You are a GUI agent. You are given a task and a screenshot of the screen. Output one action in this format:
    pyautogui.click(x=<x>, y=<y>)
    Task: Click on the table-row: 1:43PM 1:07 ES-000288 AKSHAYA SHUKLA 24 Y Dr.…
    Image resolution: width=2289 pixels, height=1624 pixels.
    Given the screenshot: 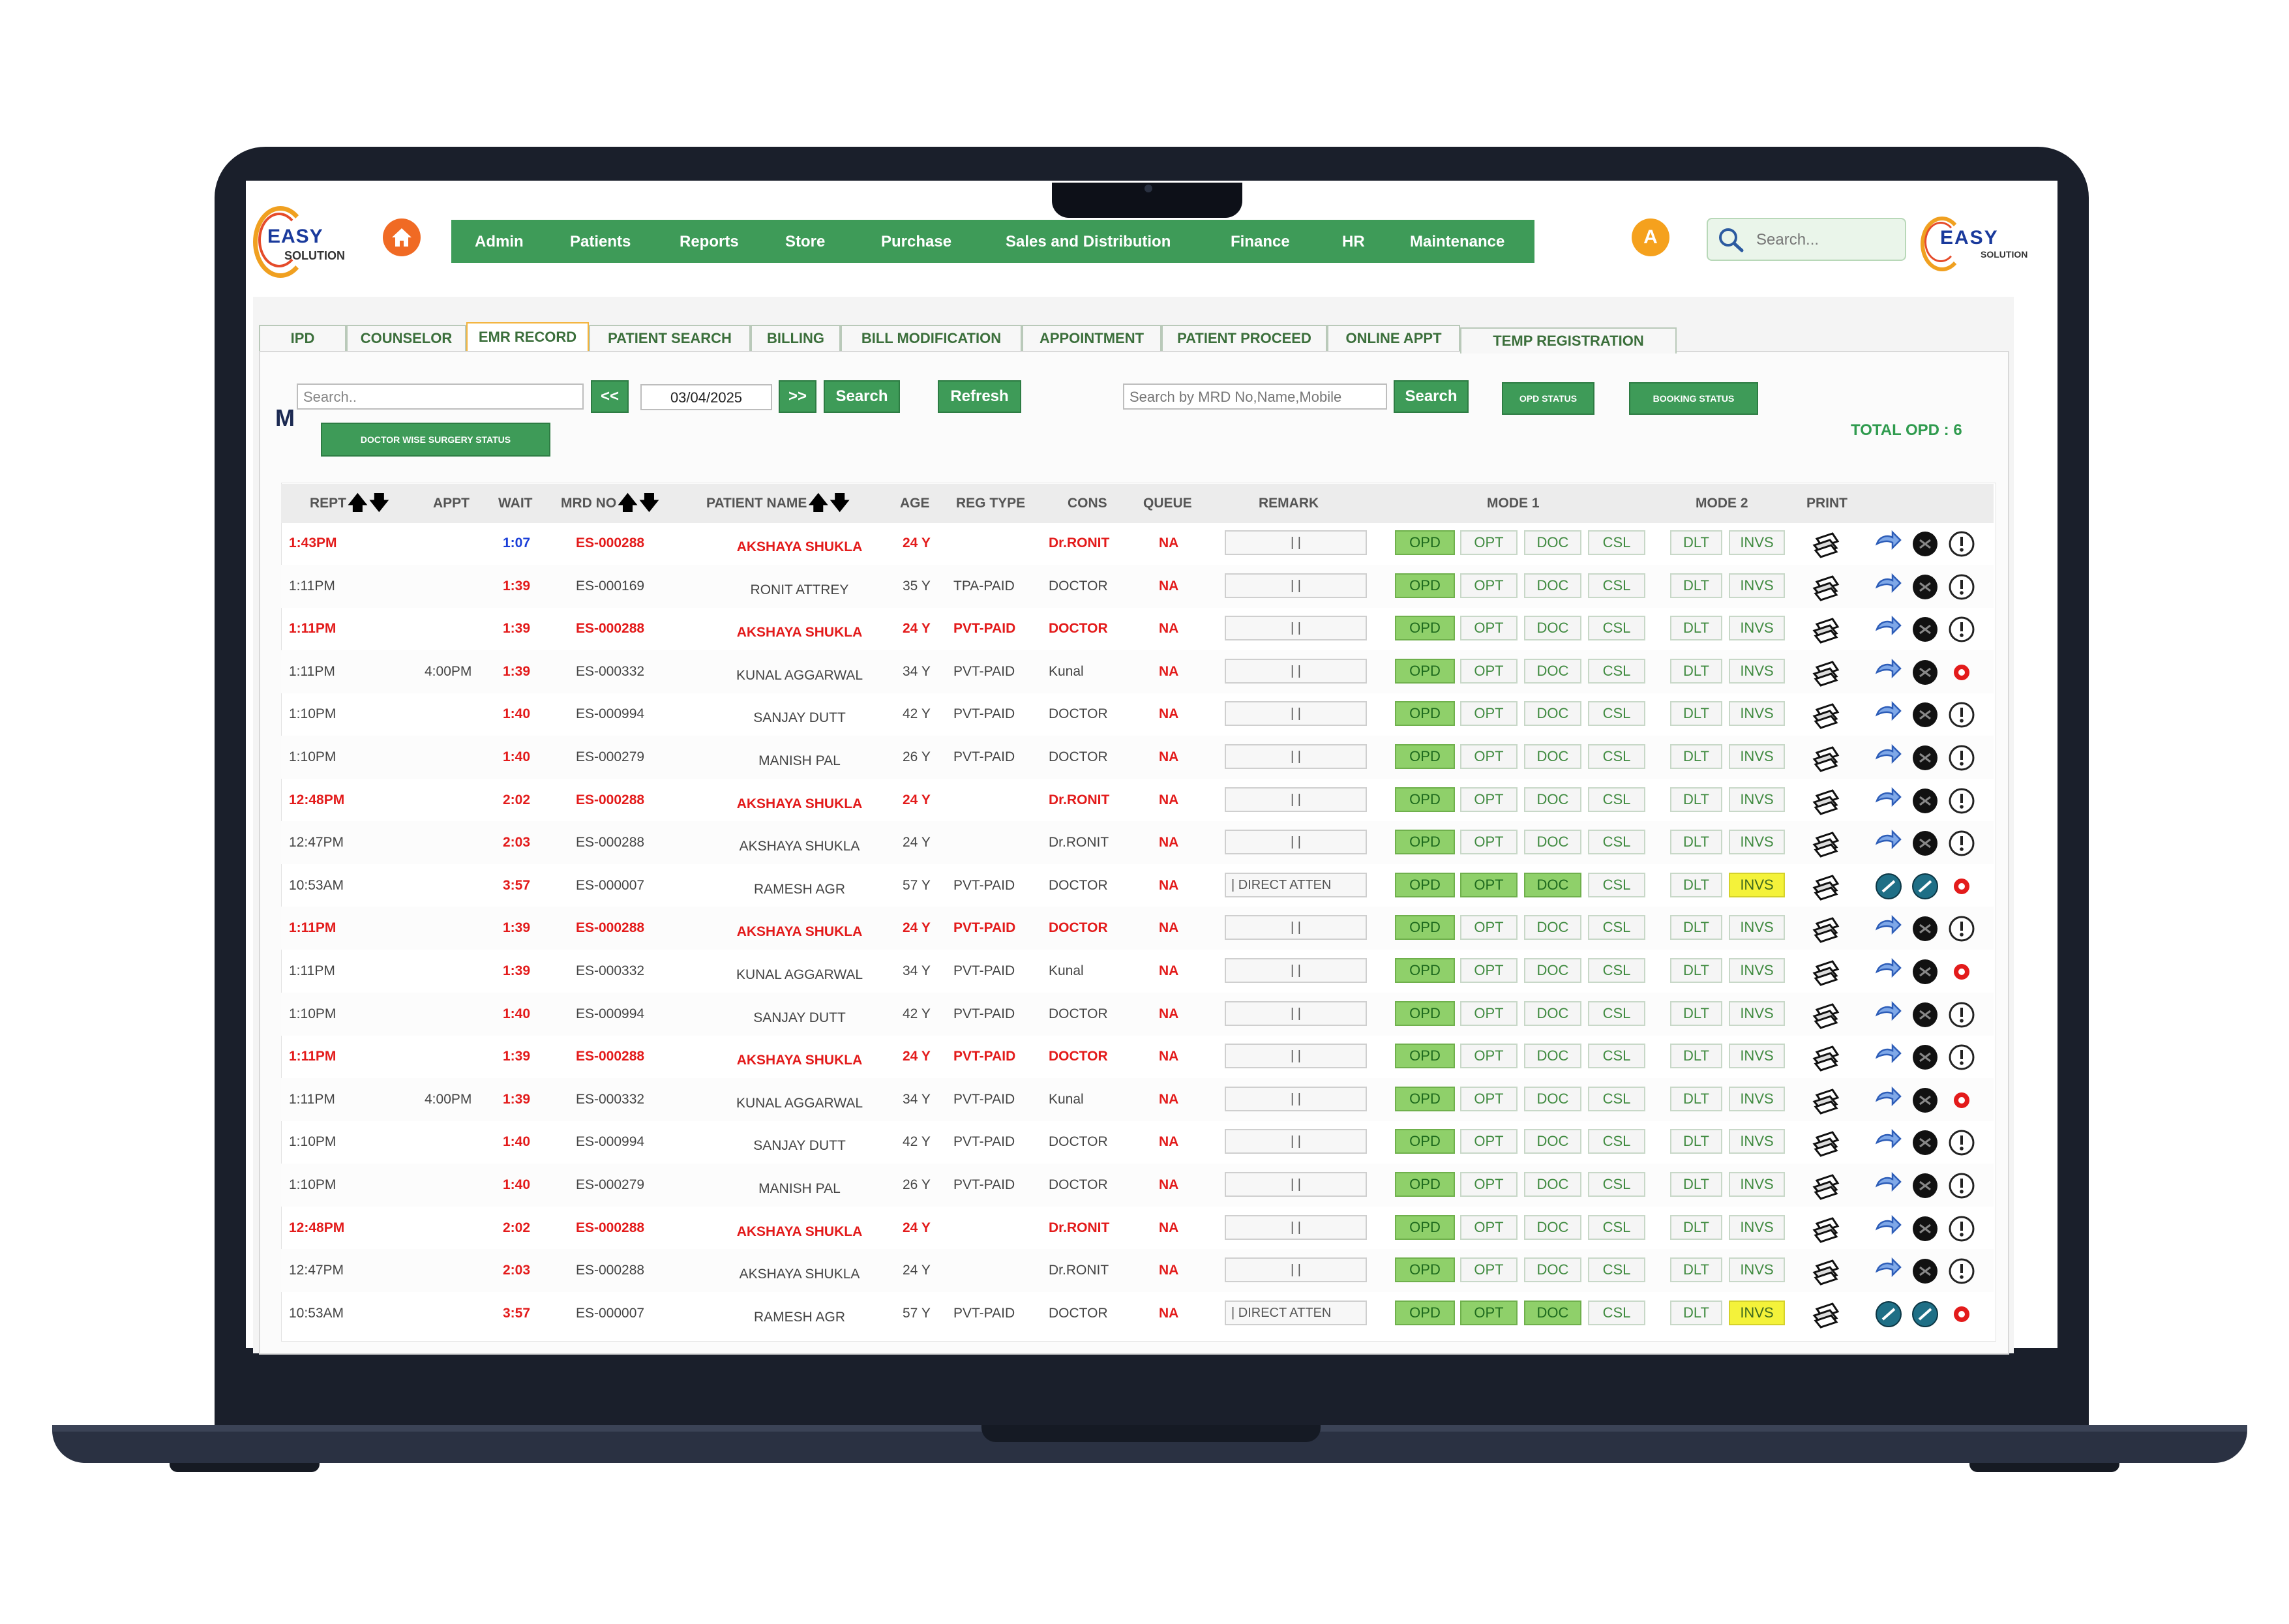 What is the action you would take?
    pyautogui.click(x=1137, y=543)
    